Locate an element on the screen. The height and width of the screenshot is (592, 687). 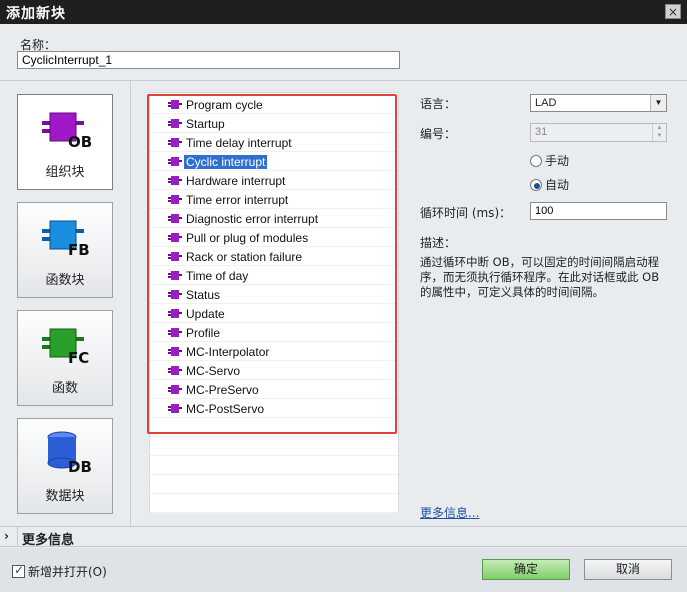
block-name-input is located at coordinates (208, 60).